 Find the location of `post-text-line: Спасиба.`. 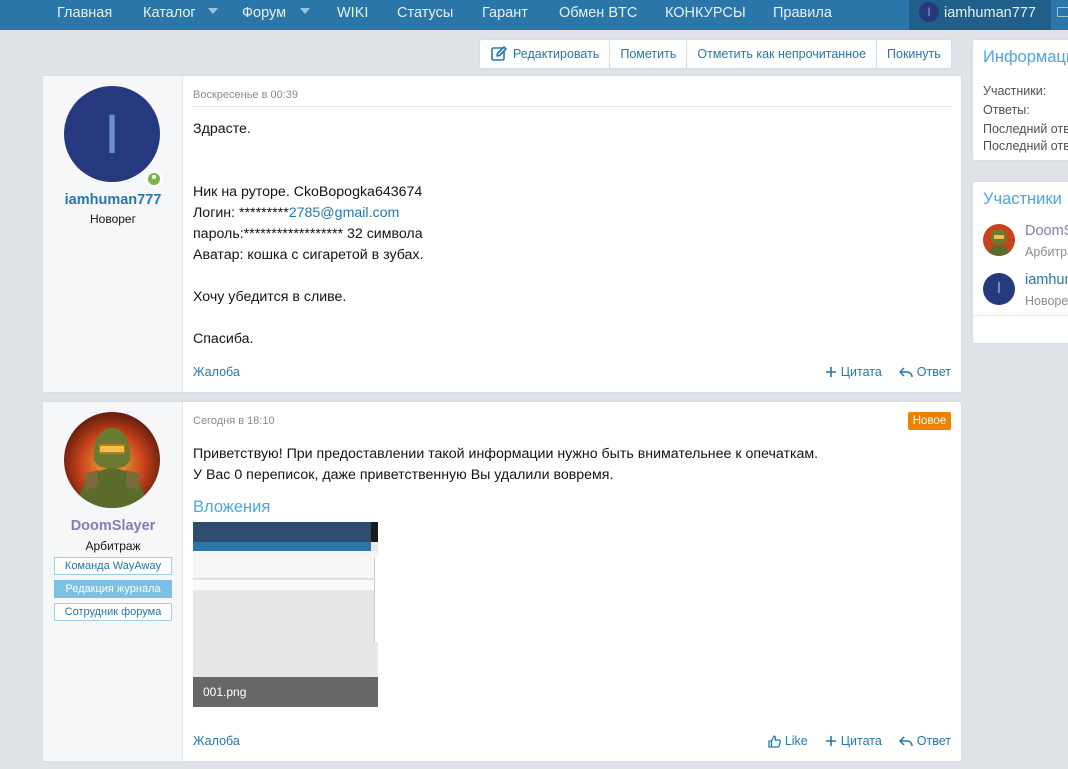

post-text-line: Спасиба. is located at coordinates (223, 339).